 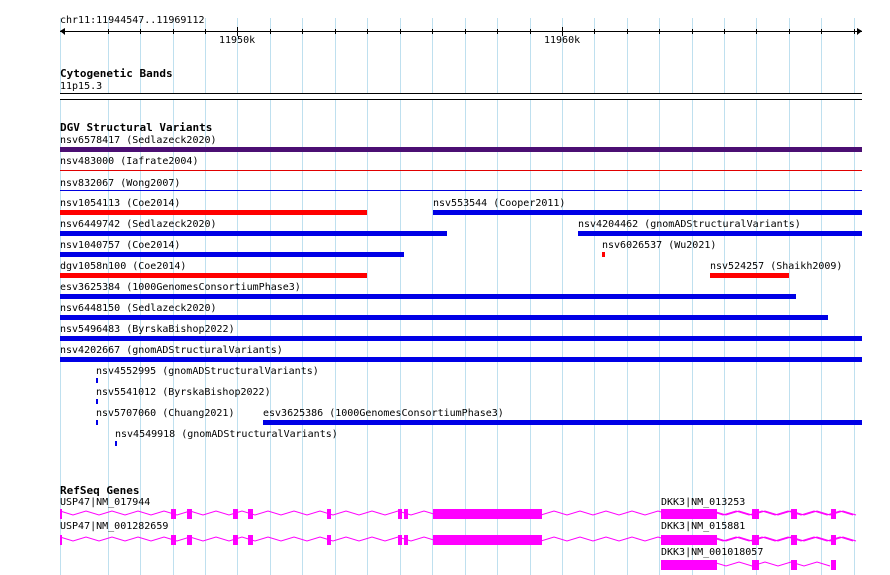 I want to click on variant-label: nsv5541012 (ByrskaBishop2022), so click(x=183, y=392).